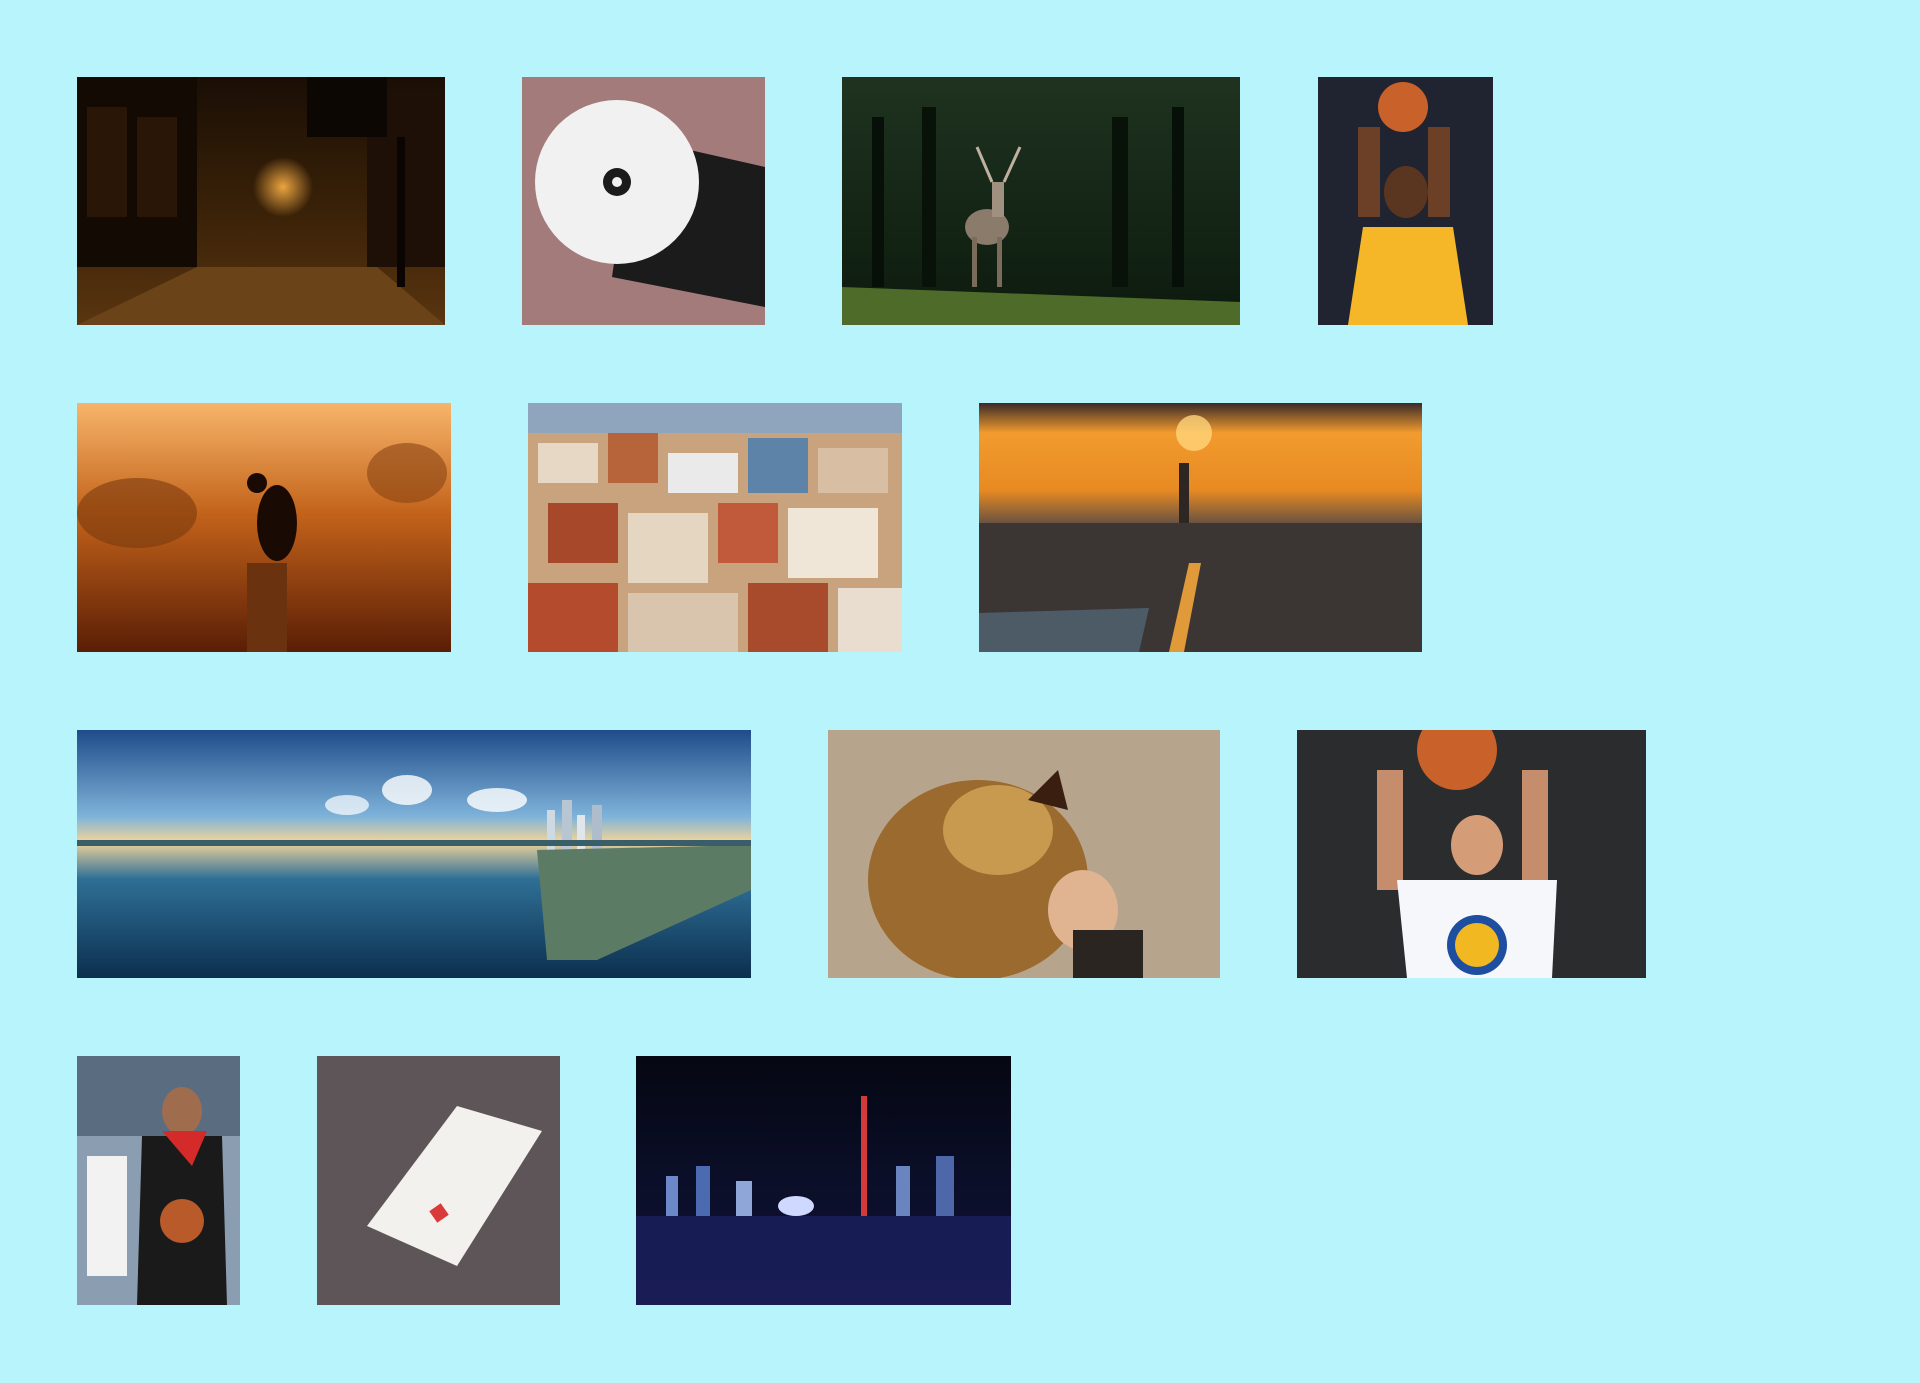  I want to click on gallery-image-basketball-player-warriors, so click(1471, 854).